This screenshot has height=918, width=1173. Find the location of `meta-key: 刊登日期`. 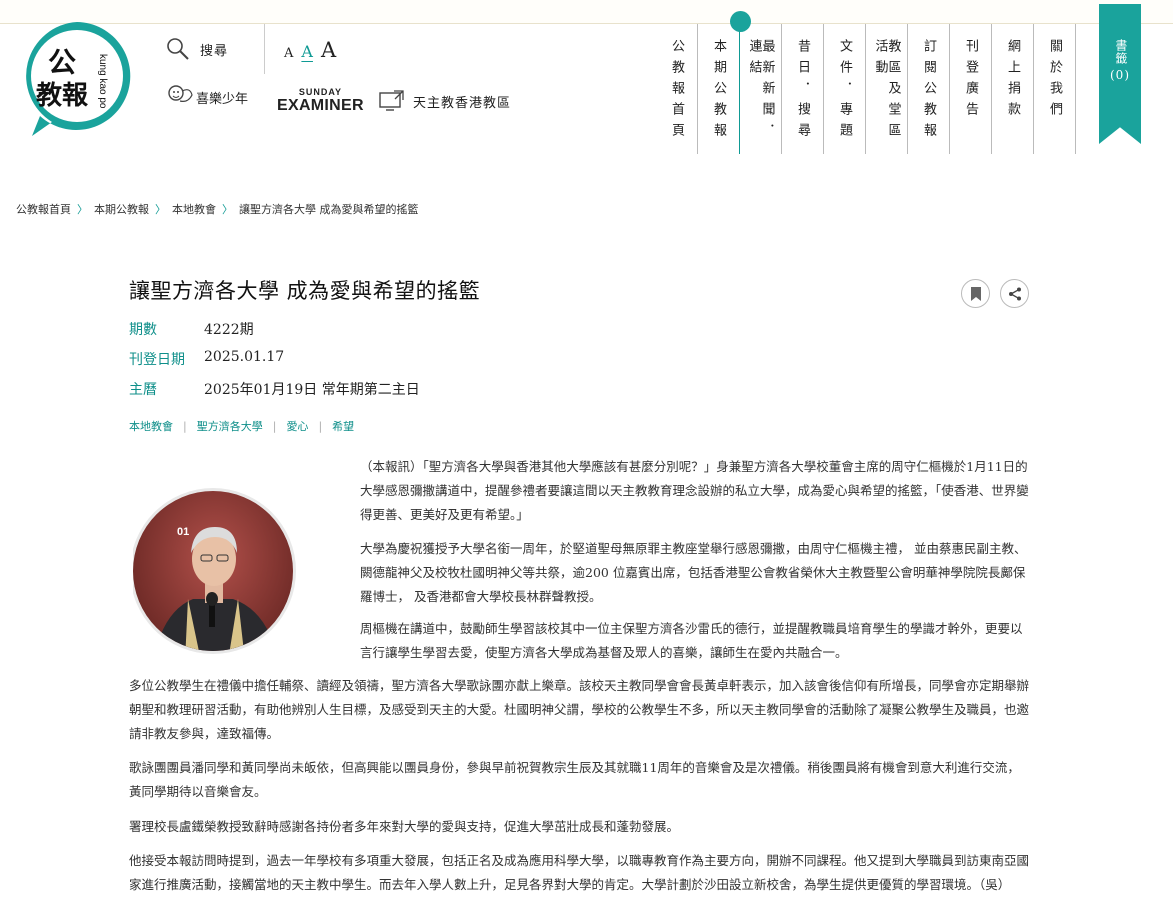

meta-key: 刊登日期 is located at coordinates (157, 360).